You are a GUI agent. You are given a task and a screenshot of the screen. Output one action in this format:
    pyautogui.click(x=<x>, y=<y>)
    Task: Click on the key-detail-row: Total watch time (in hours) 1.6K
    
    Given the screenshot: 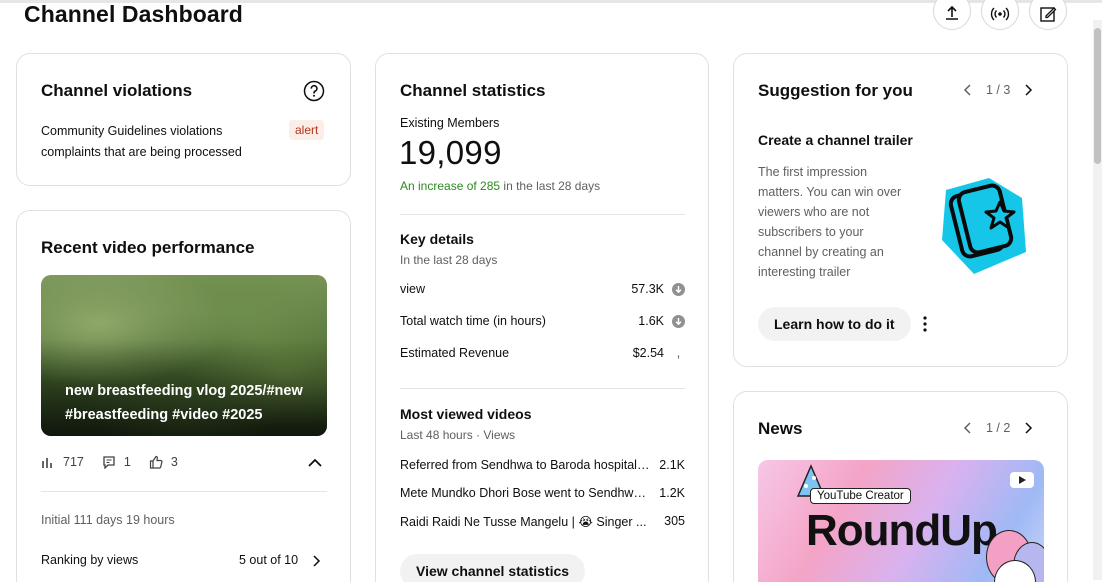 What is the action you would take?
    pyautogui.click(x=542, y=321)
    